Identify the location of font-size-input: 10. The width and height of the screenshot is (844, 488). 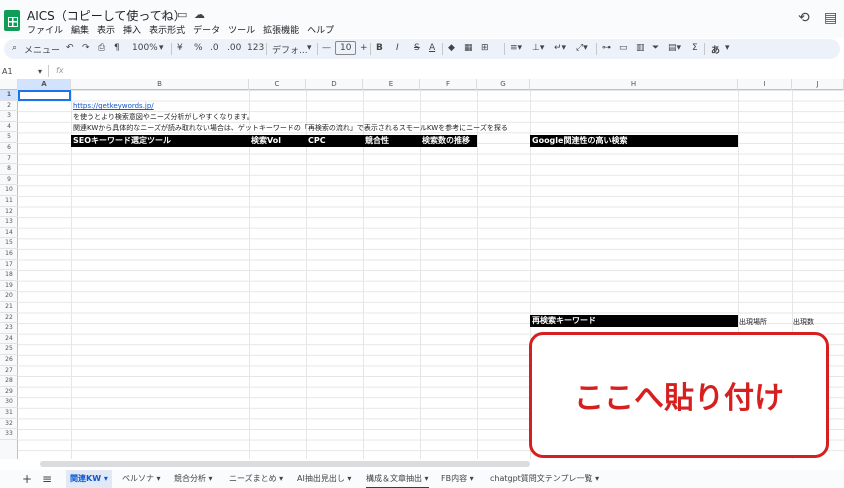
(346, 48).